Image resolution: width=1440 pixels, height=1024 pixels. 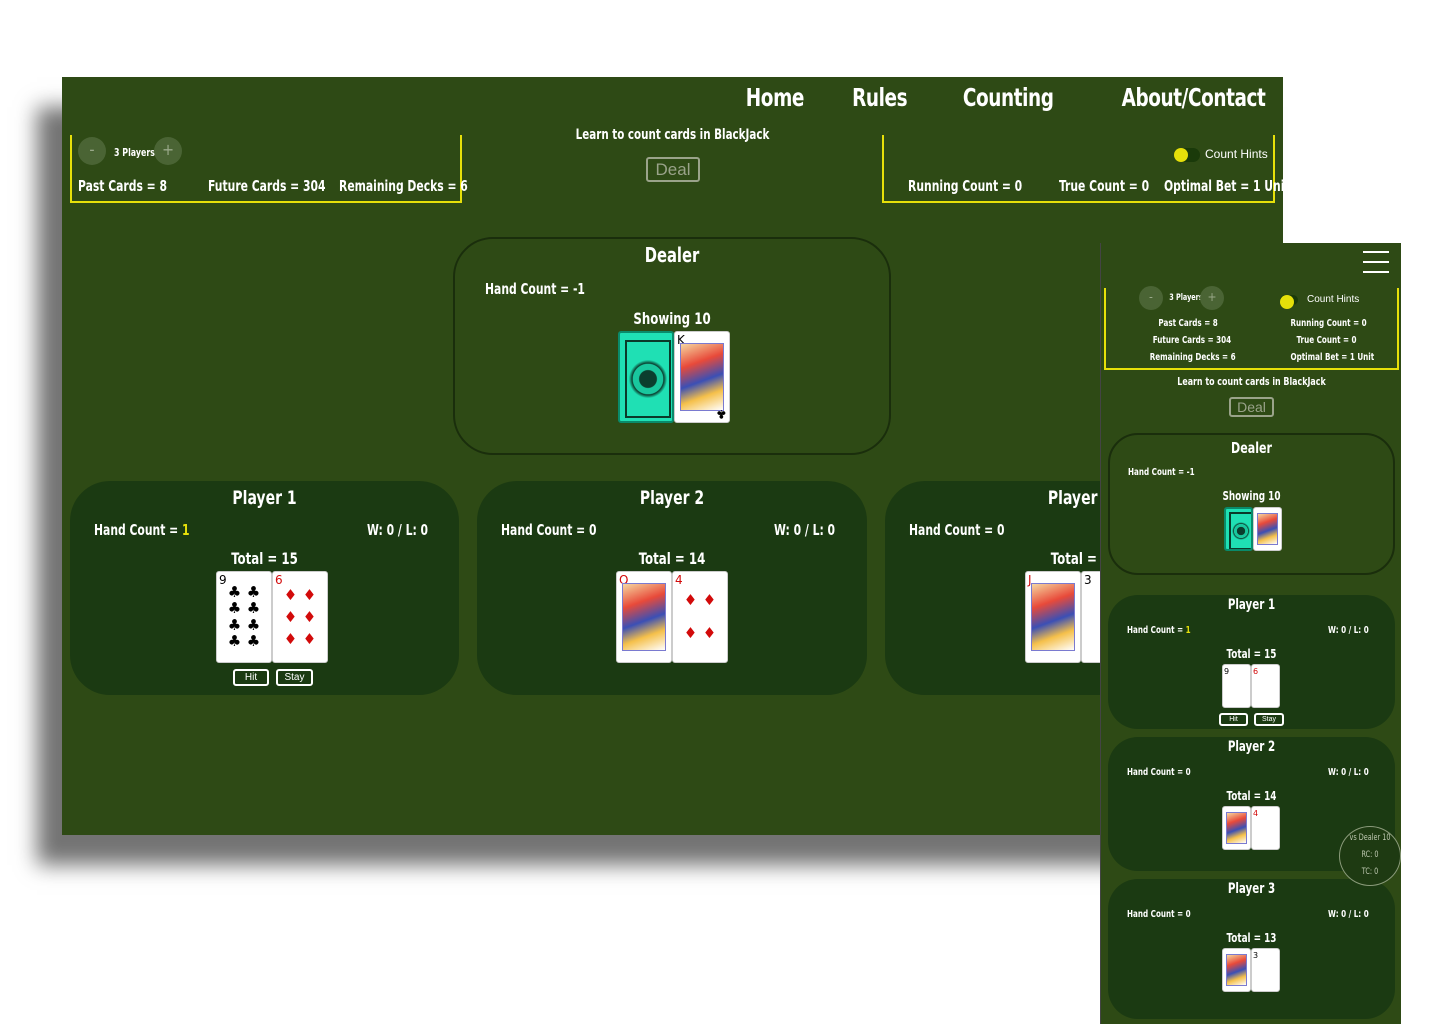 What do you see at coordinates (1348, 772) in the screenshot?
I see `mobile-player-2-record: W: 0 / L: 0` at bounding box center [1348, 772].